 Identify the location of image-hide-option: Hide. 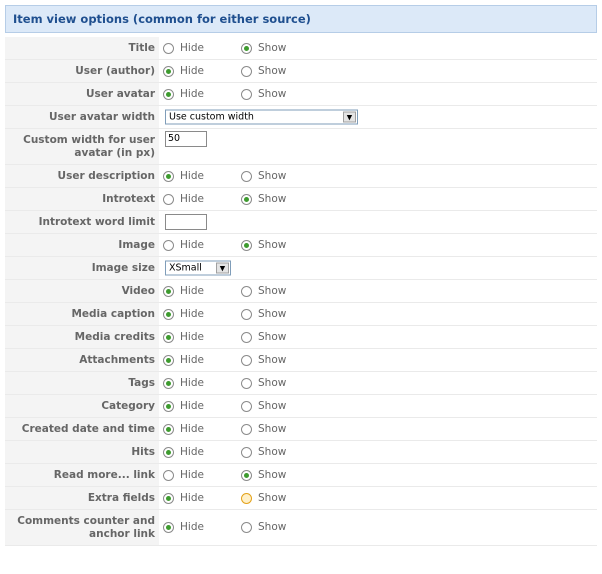
(183, 245).